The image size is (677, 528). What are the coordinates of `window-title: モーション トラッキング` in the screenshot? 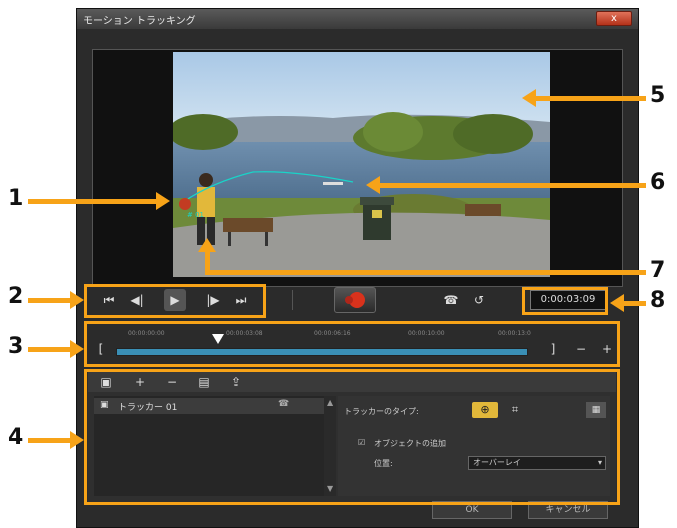 It's located at (139, 21).